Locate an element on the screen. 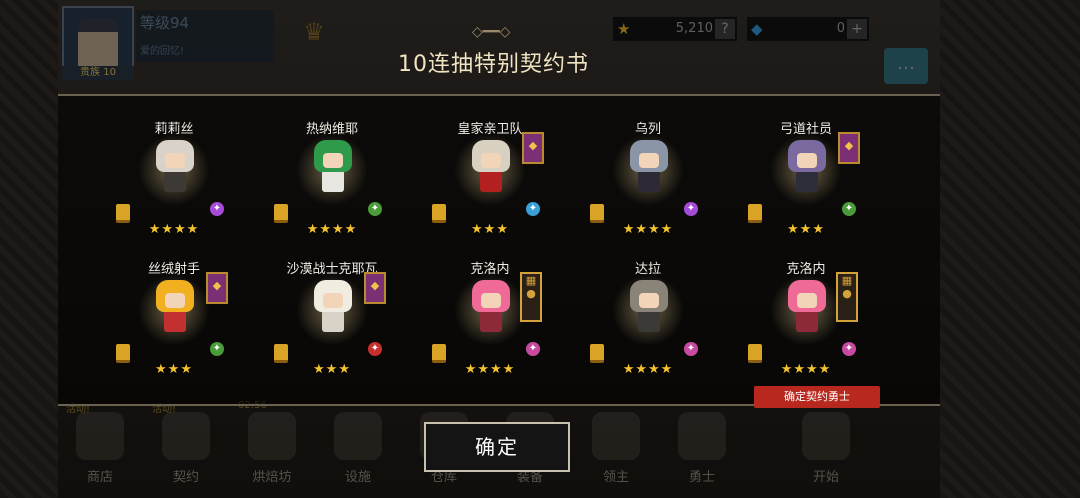 The height and width of the screenshot is (498, 1080). hero-card: 沙漠战士克耶瓦 ◆ ✦ ★★★ is located at coordinates (332, 320).